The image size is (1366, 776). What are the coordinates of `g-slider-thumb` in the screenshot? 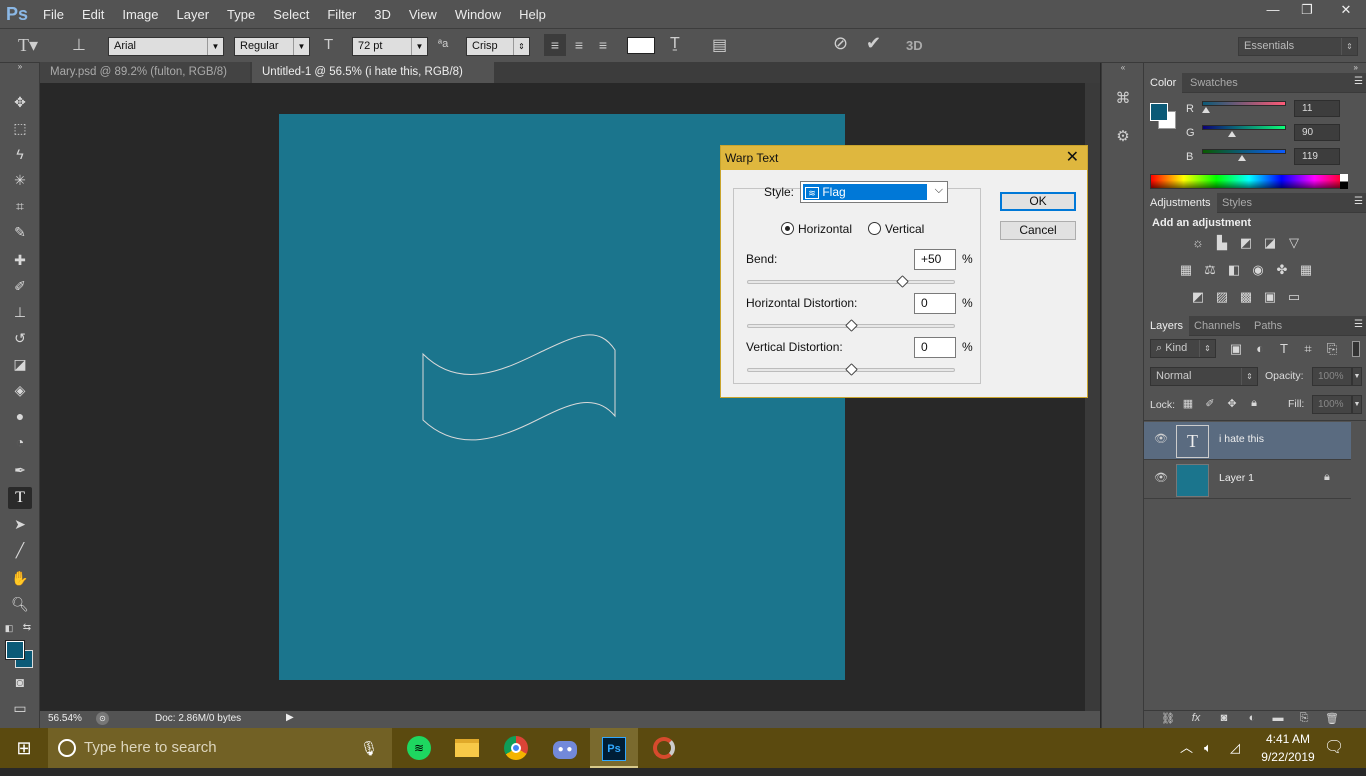 It's located at (1232, 134).